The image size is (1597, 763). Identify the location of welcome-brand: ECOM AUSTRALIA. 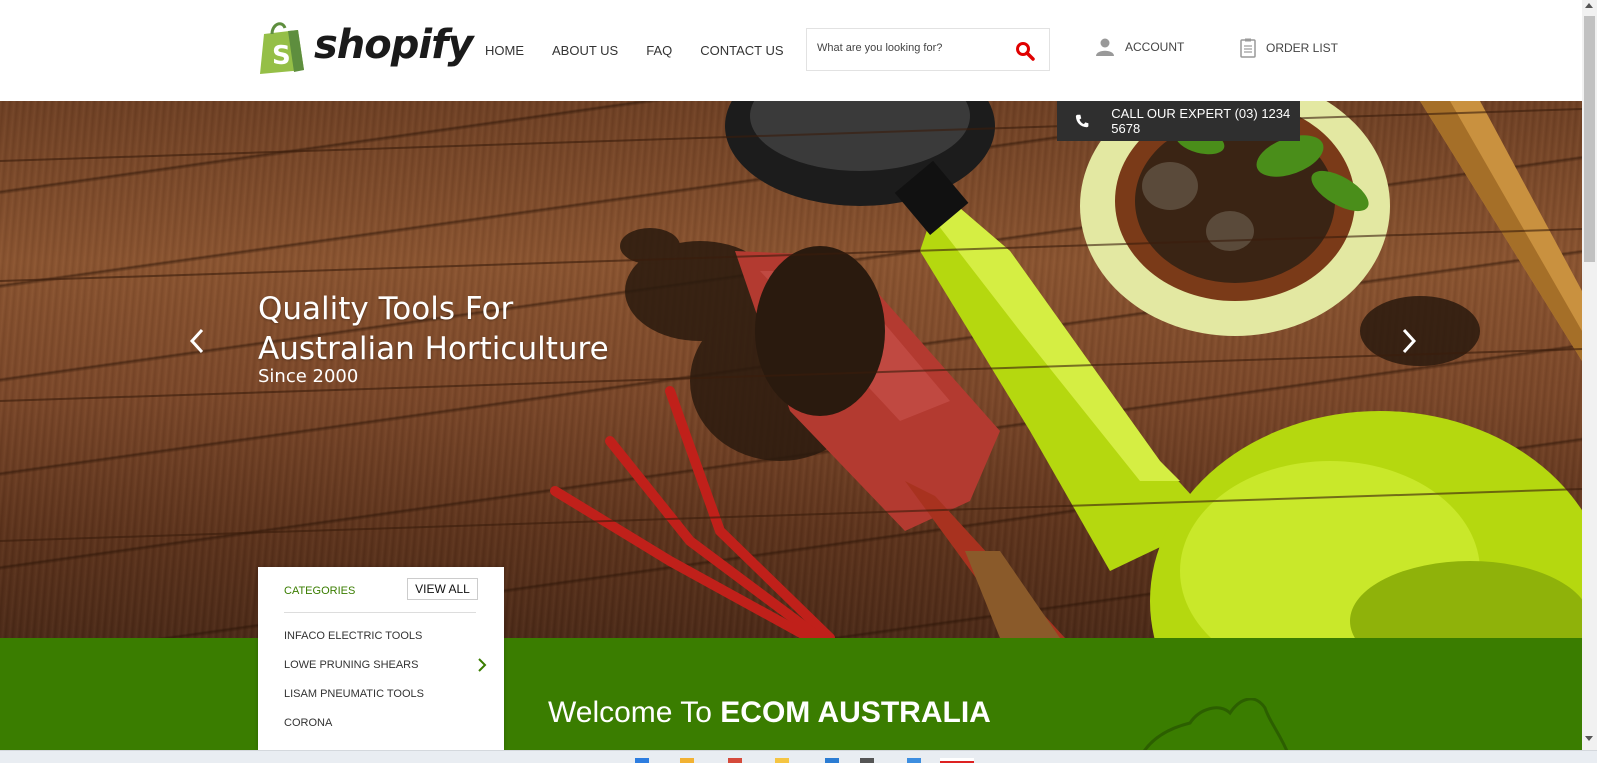
(855, 712).